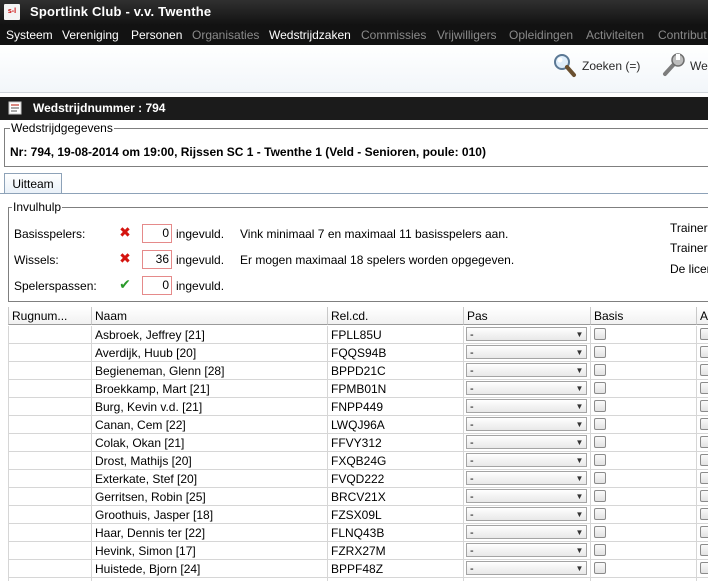 Image resolution: width=708 pixels, height=581 pixels. What do you see at coordinates (615, 35) in the screenshot?
I see `menu-item-8: Activiteiten` at bounding box center [615, 35].